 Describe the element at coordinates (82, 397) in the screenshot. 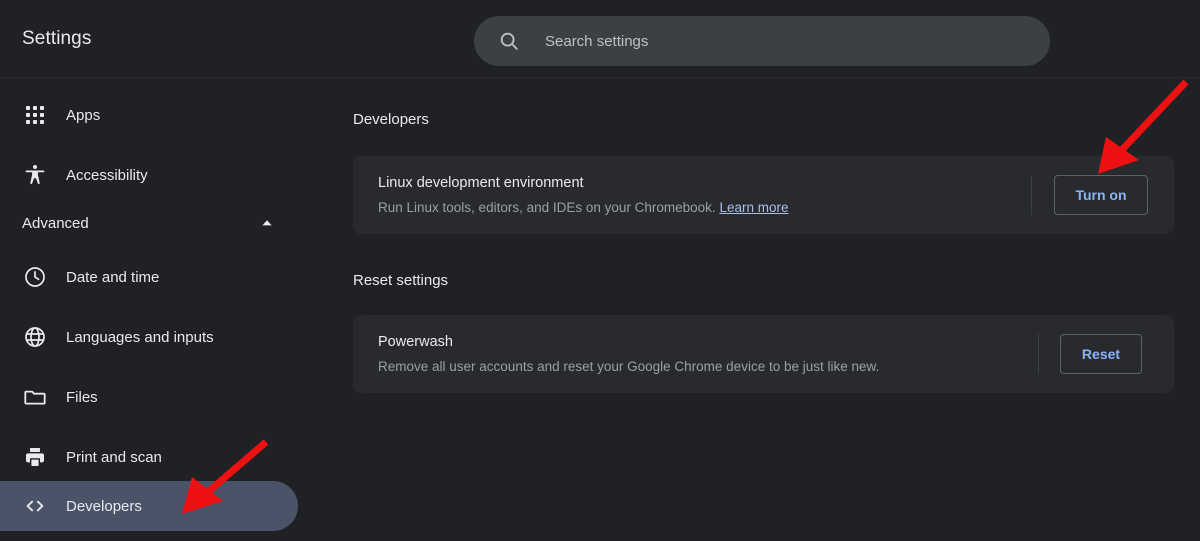

I see `sidebar-item-label: Files` at that location.